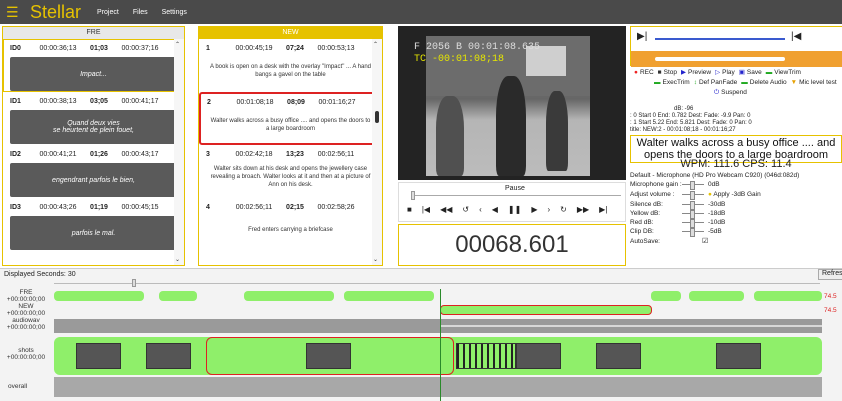  What do you see at coordinates (58, 101) in the screenshot?
I see `segment-start: 00:00:38;13` at bounding box center [58, 101].